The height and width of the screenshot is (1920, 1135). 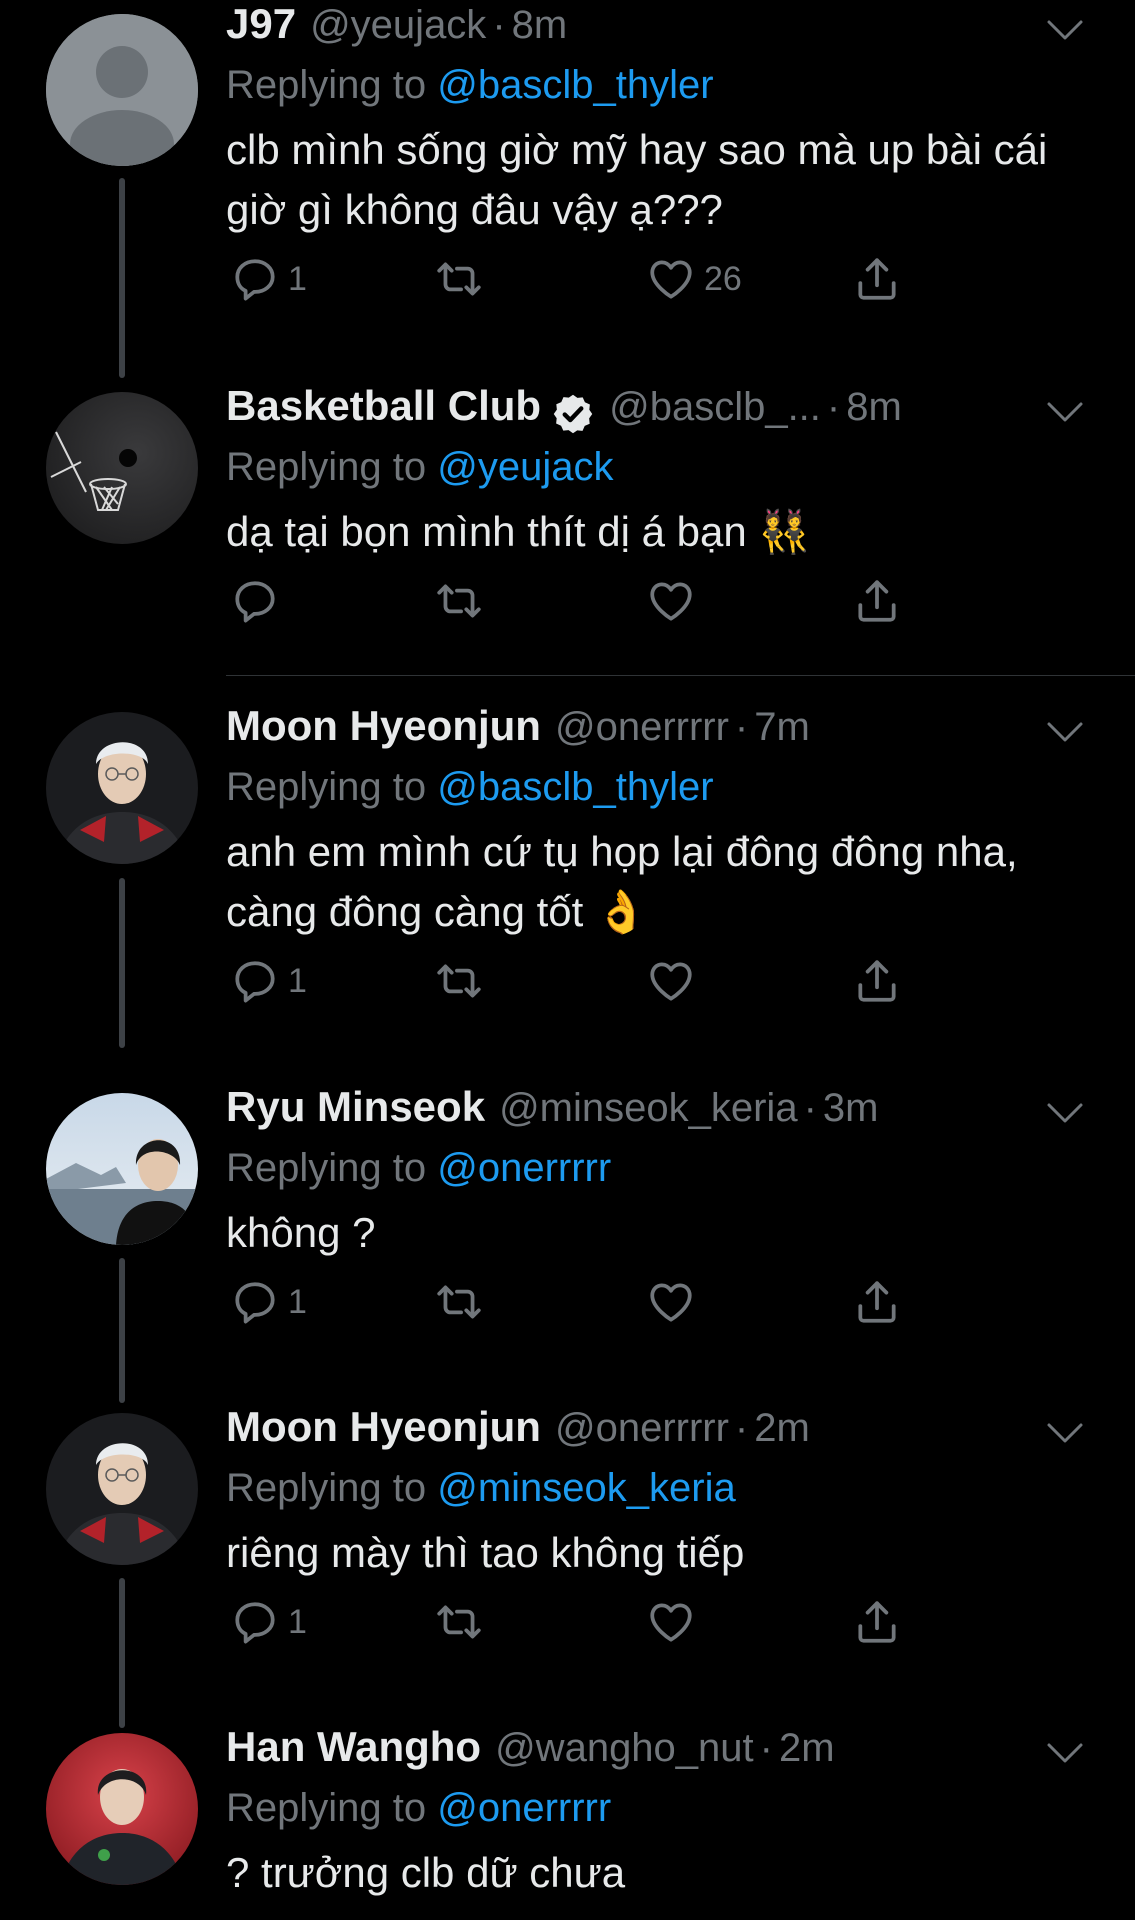 What do you see at coordinates (122, 90) in the screenshot?
I see `avatar-default` at bounding box center [122, 90].